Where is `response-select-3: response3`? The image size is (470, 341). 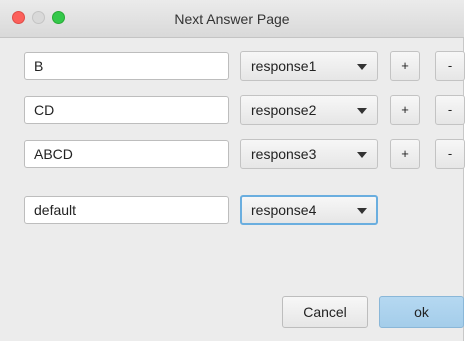 response-select-3: response3 is located at coordinates (309, 154).